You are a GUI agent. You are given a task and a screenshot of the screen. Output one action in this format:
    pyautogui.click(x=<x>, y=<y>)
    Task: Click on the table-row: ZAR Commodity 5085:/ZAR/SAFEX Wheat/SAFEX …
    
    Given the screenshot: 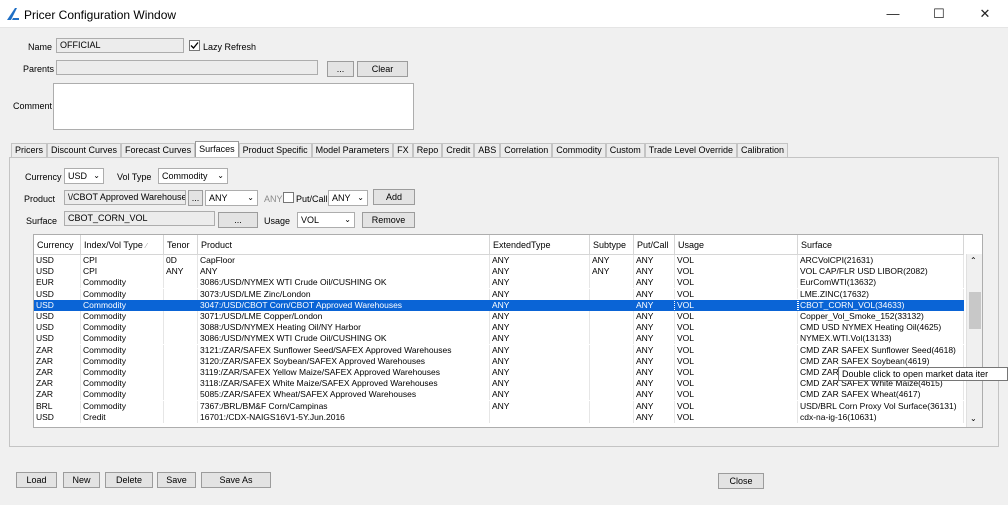 What is the action you would take?
    pyautogui.click(x=499, y=395)
    